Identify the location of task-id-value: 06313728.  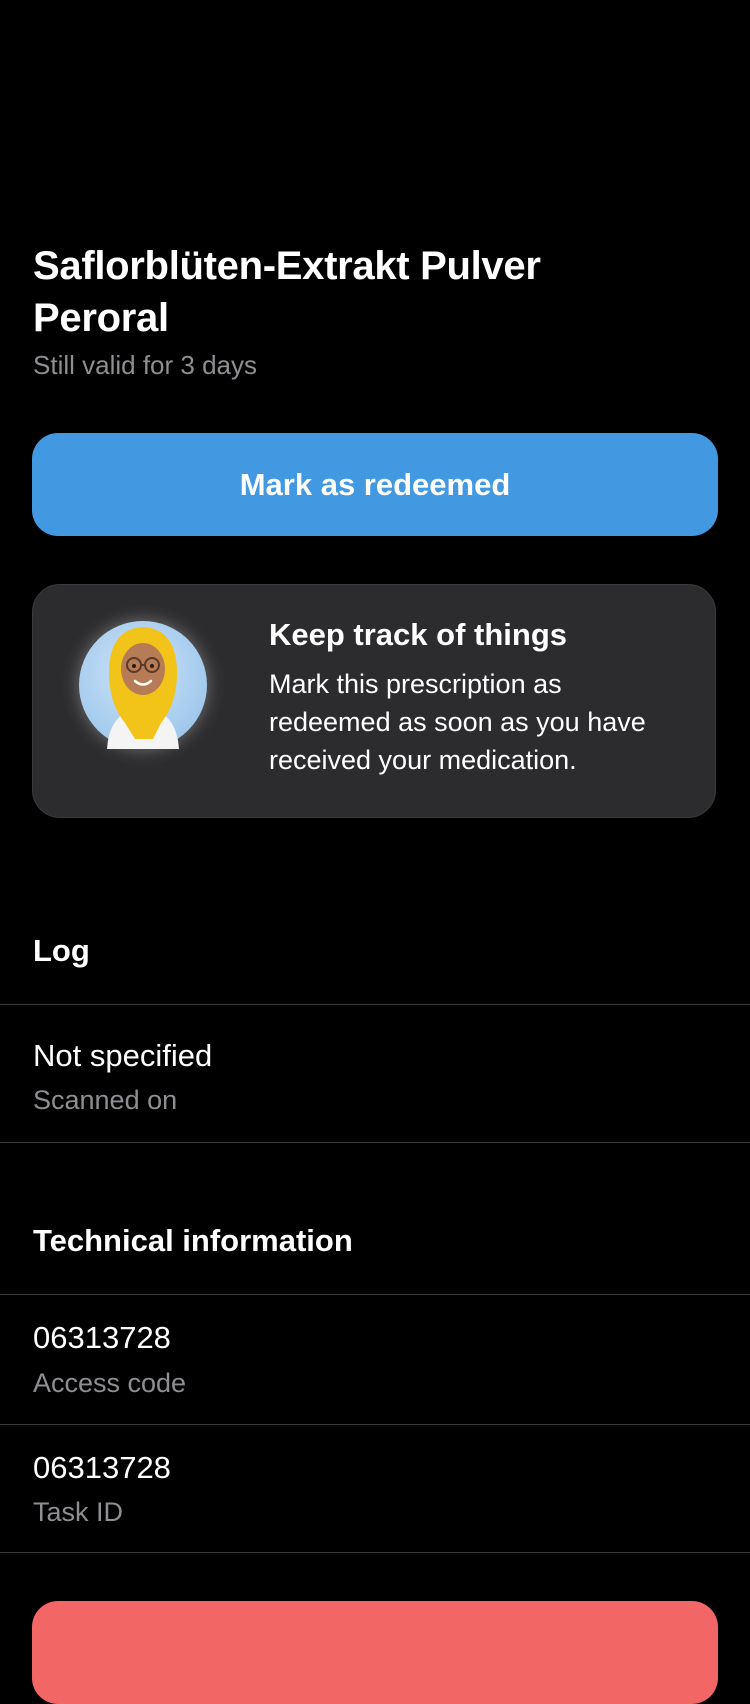
(102, 1467).